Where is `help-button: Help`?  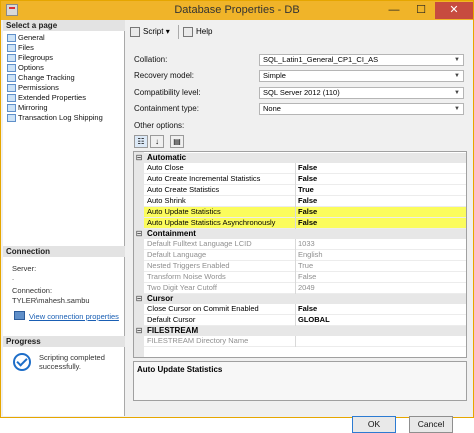 help-button: Help is located at coordinates (197, 32).